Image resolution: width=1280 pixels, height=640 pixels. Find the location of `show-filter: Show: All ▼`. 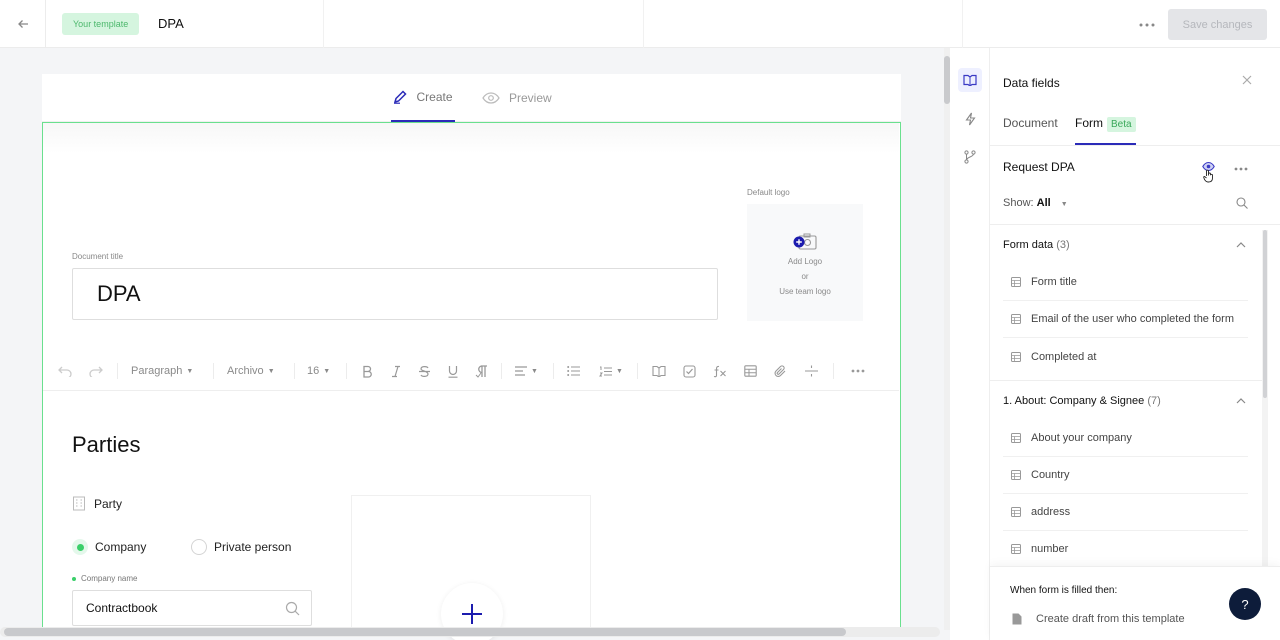

show-filter: Show: All ▼ is located at coordinates (1035, 203).